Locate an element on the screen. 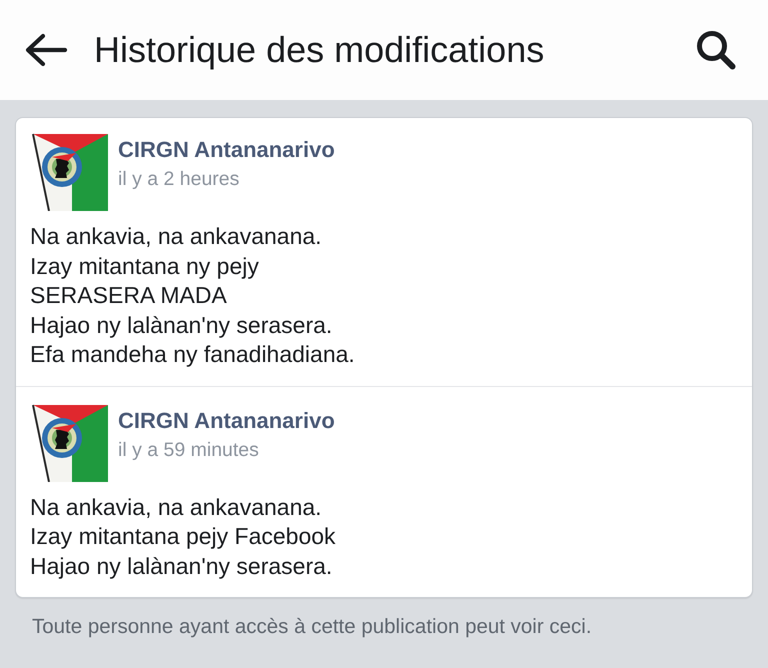  back-arrow-icon is located at coordinates (46, 50).